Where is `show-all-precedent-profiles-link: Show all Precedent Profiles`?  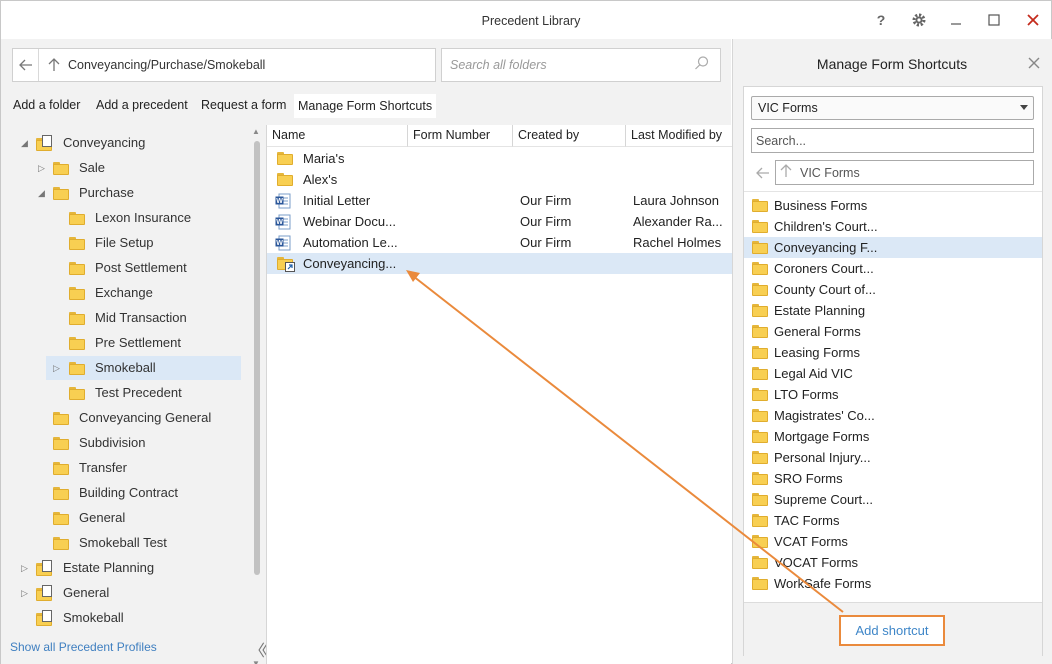 show-all-precedent-profiles-link: Show all Precedent Profiles is located at coordinates (83, 647).